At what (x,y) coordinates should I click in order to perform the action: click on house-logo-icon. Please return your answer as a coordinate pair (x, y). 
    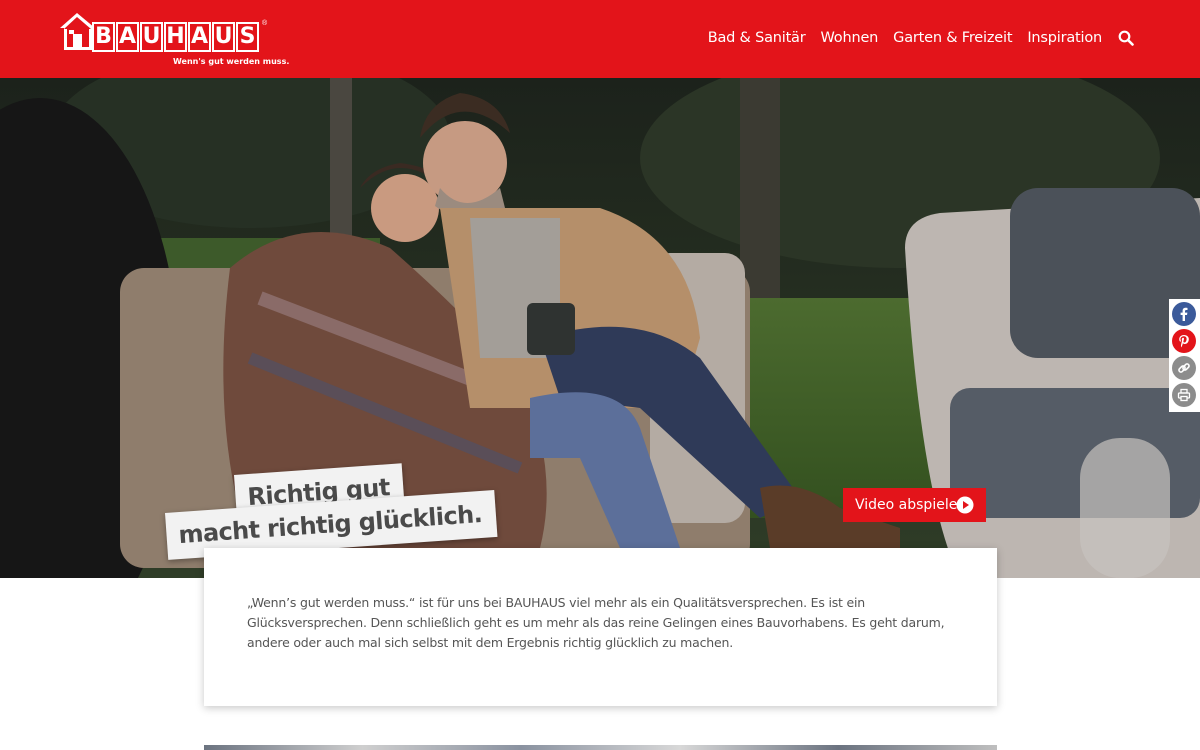
    Looking at the image, I should click on (77, 31).